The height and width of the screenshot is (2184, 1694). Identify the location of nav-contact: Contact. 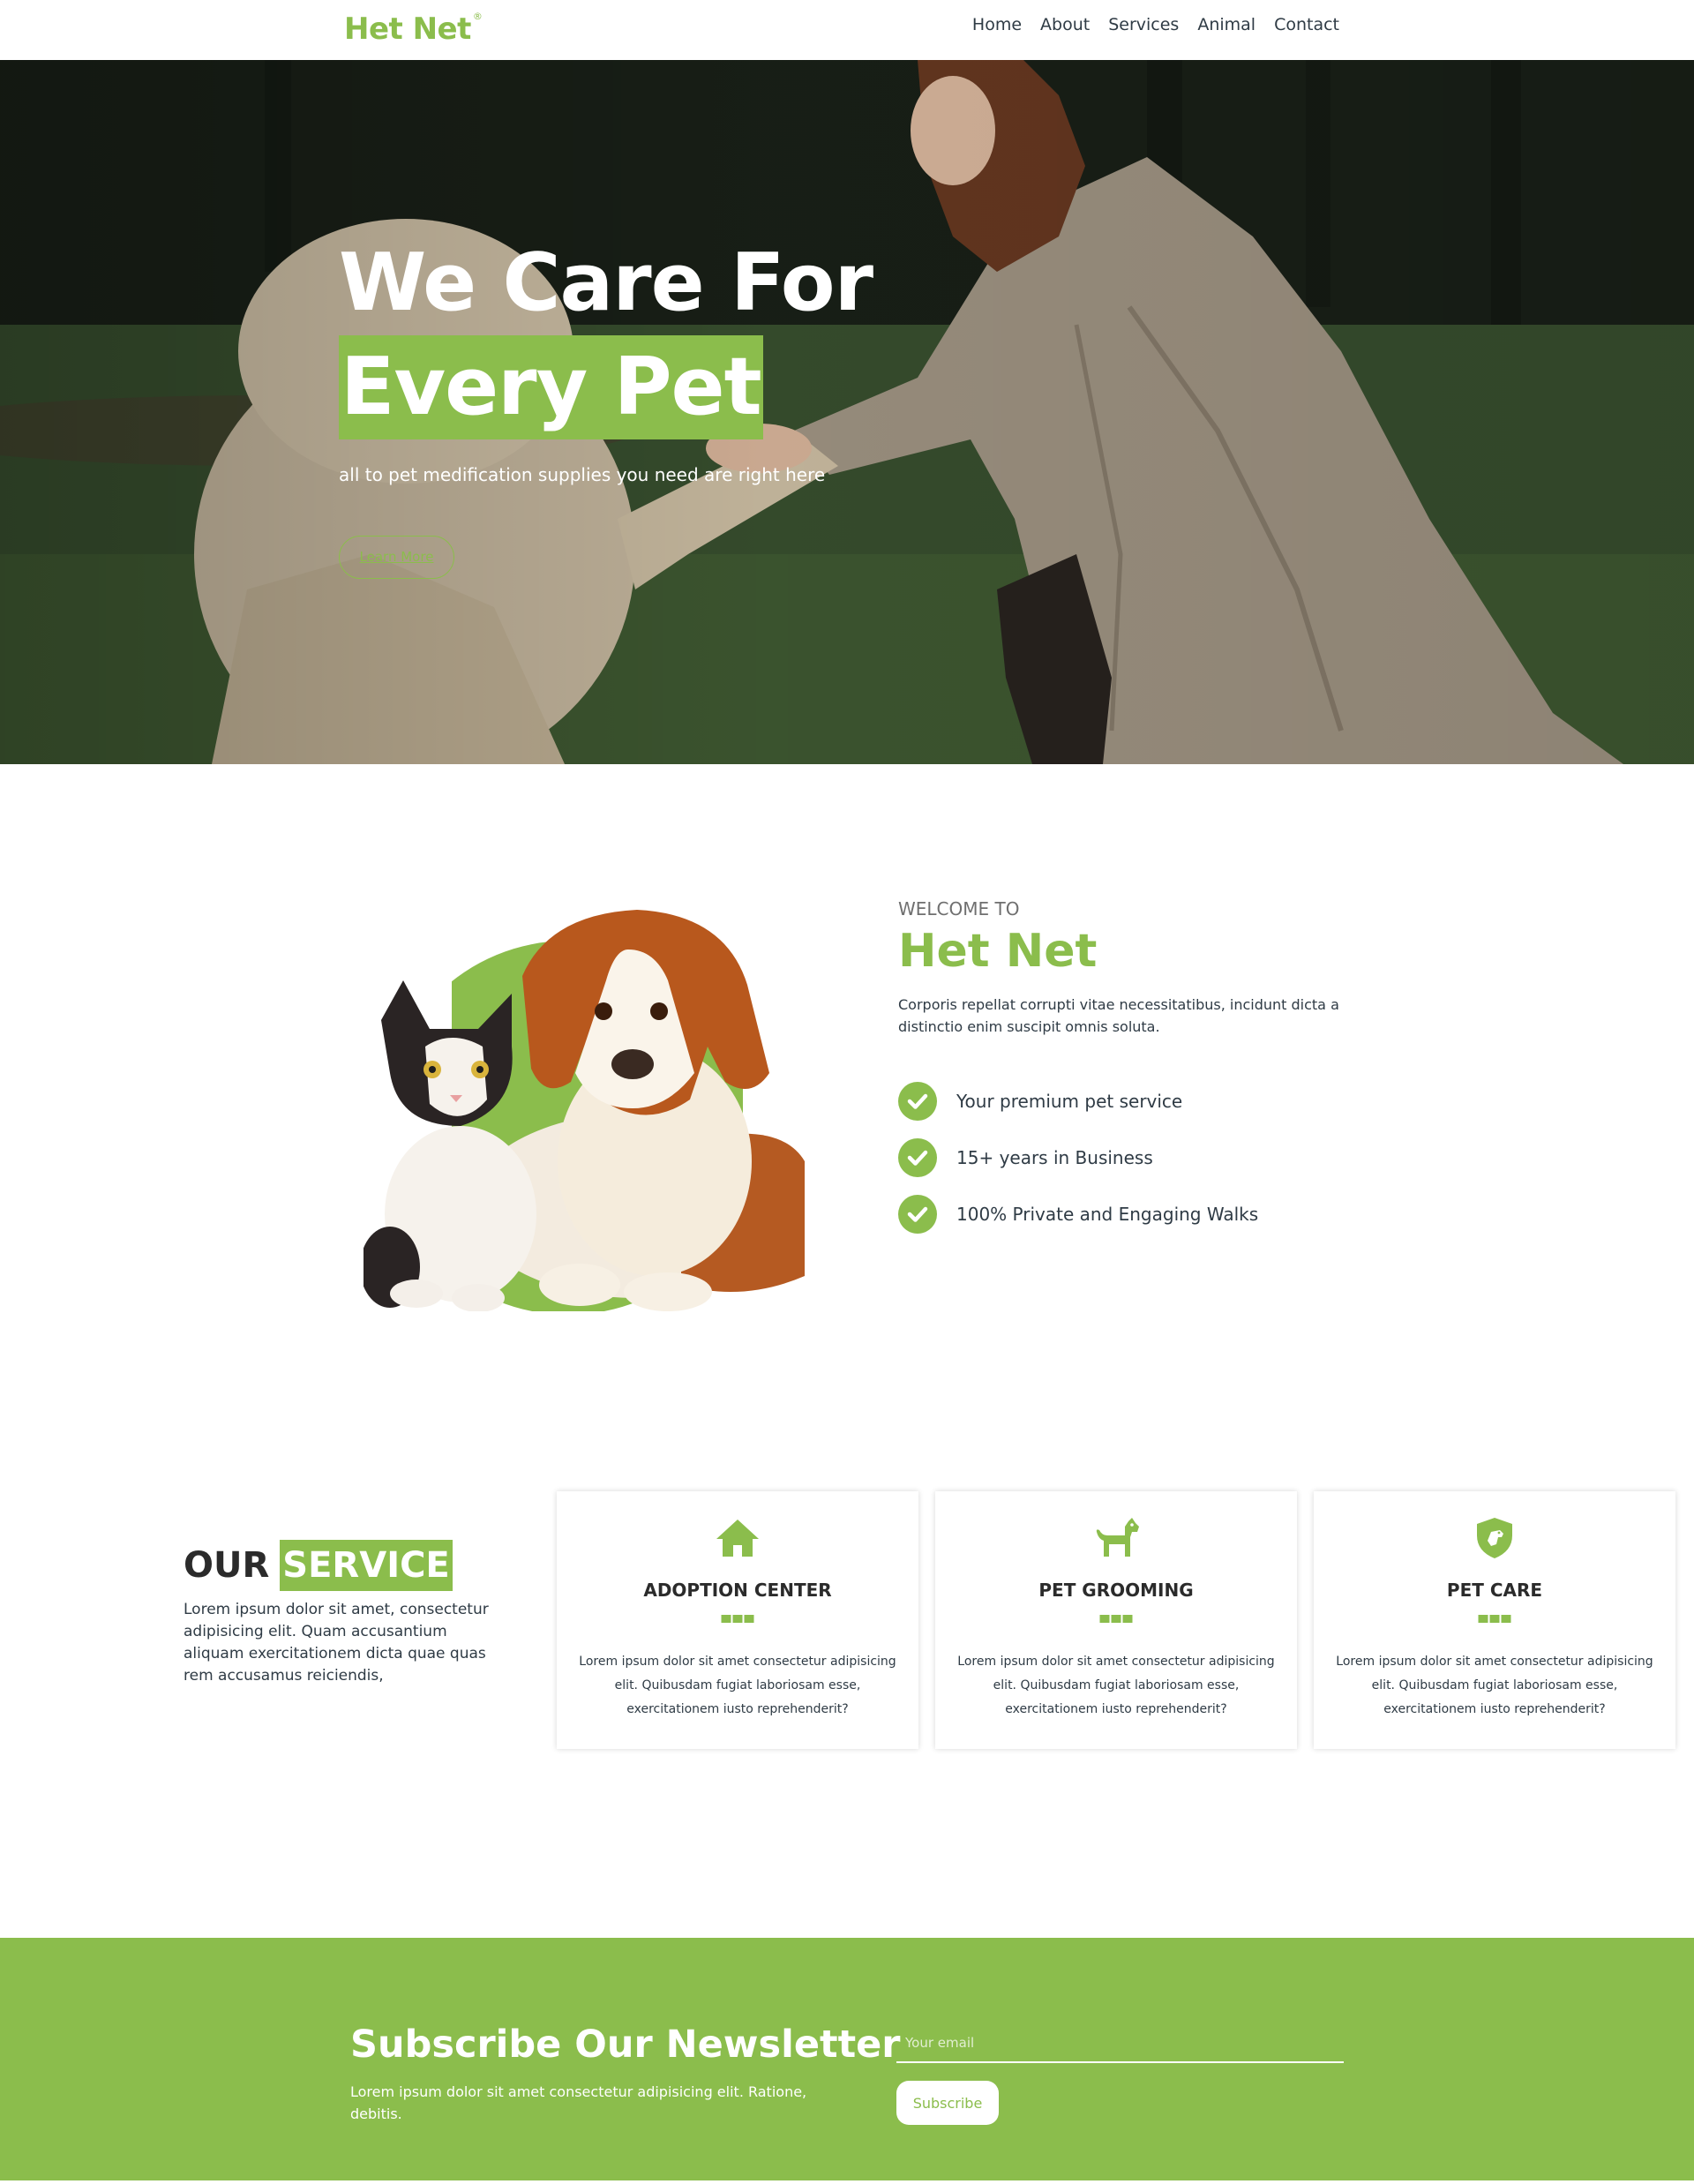
(1307, 24).